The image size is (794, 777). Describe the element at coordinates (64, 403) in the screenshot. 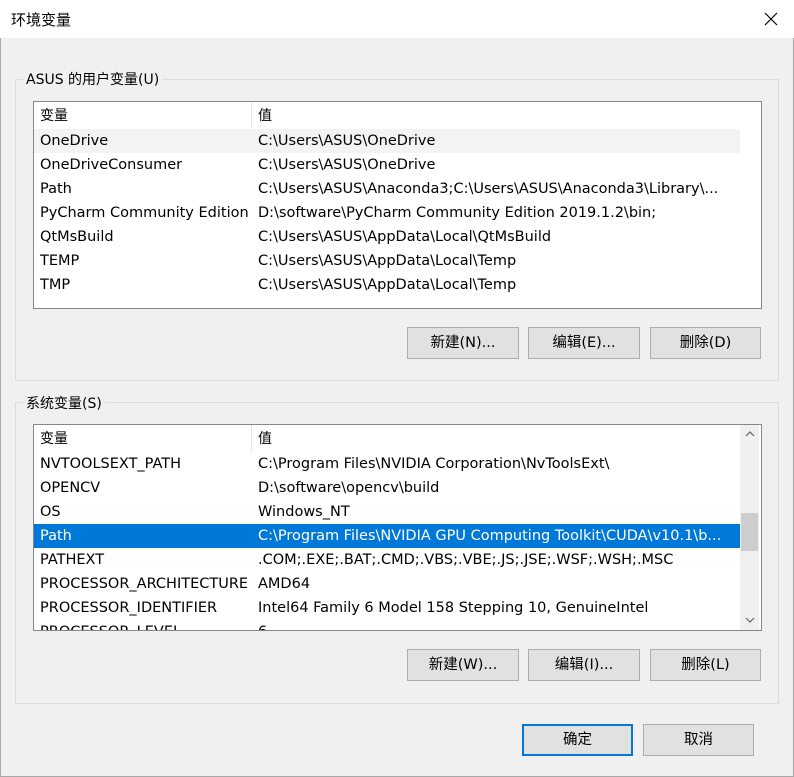

I see `system-variables-group-label: 系统变量(S)` at that location.